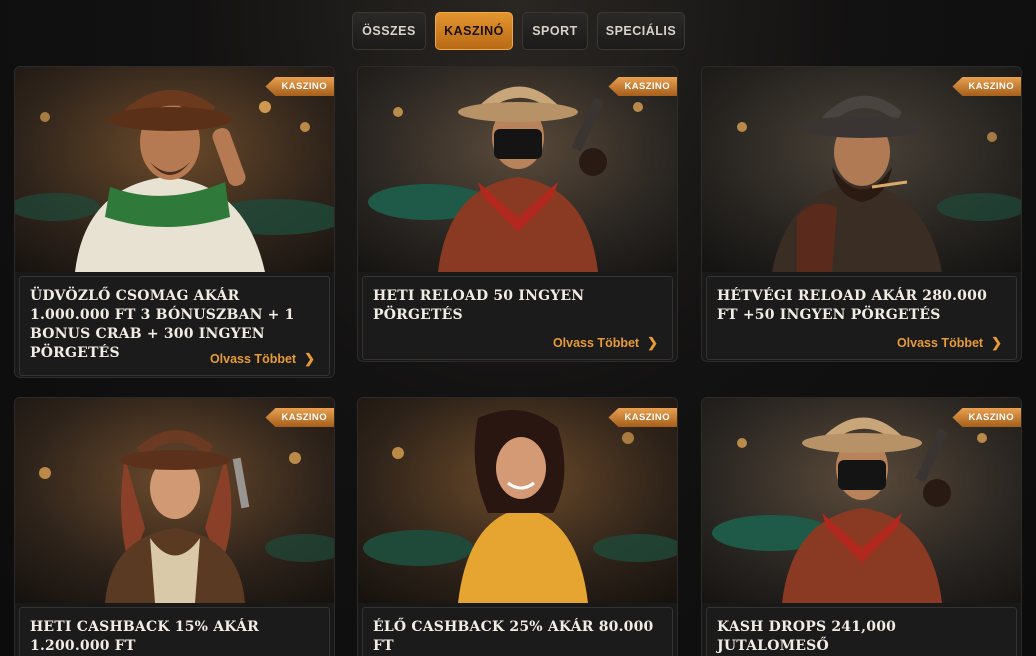  I want to click on promo-title: Élő Cashback 25% akár 80.000 Ft, so click(513, 636).